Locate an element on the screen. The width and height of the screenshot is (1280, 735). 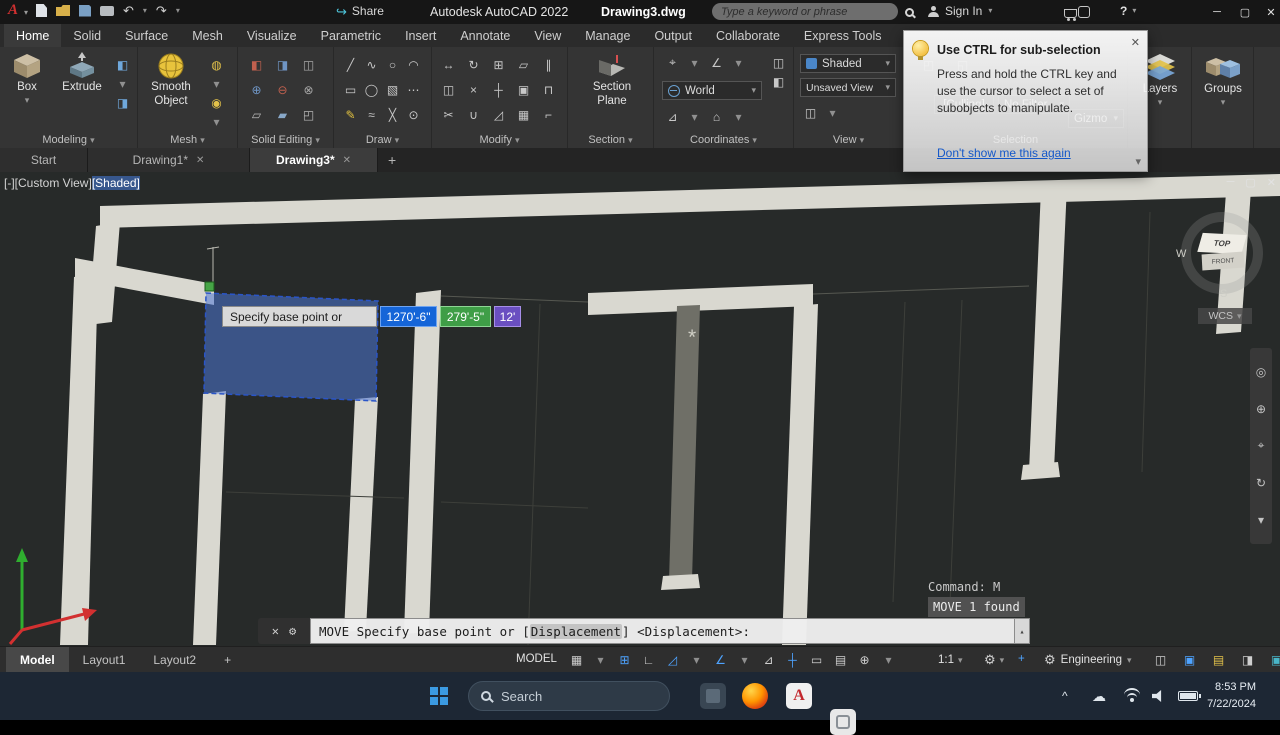
status-right-icon-1: ▣ is located at coordinates (1189, 660).